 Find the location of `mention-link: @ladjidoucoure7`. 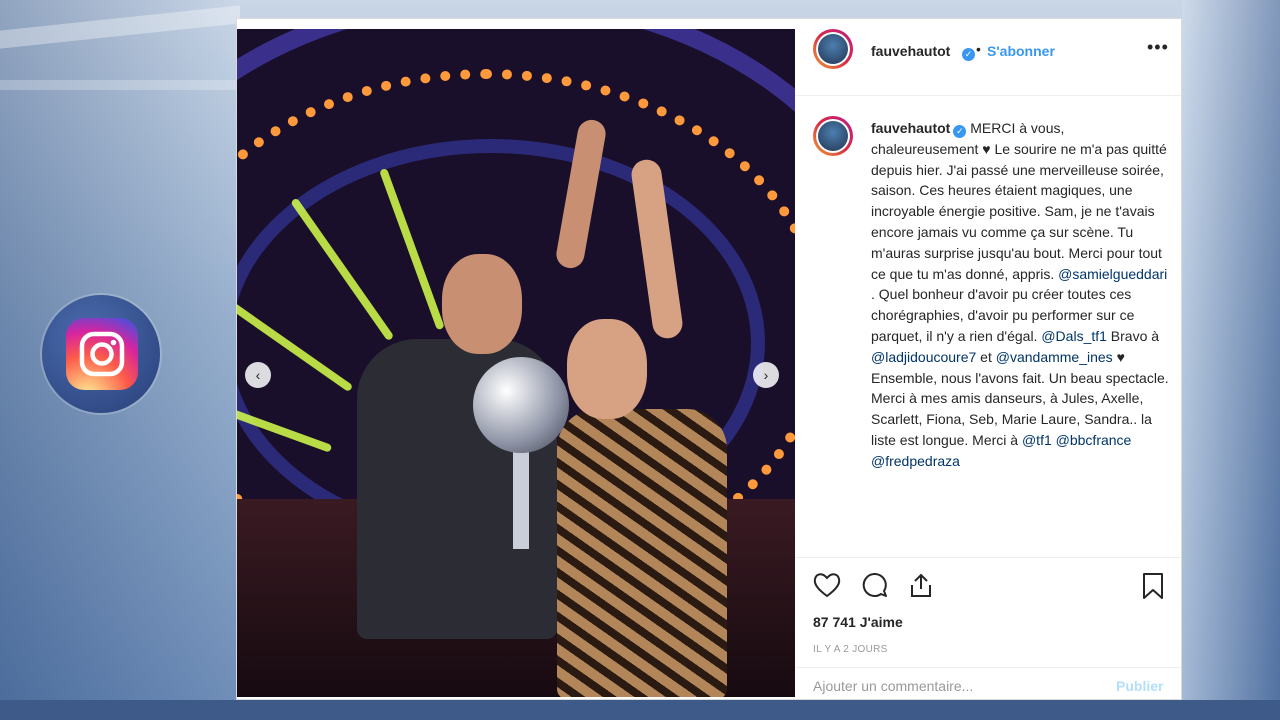

mention-link: @ladjidoucoure7 is located at coordinates (923, 357).